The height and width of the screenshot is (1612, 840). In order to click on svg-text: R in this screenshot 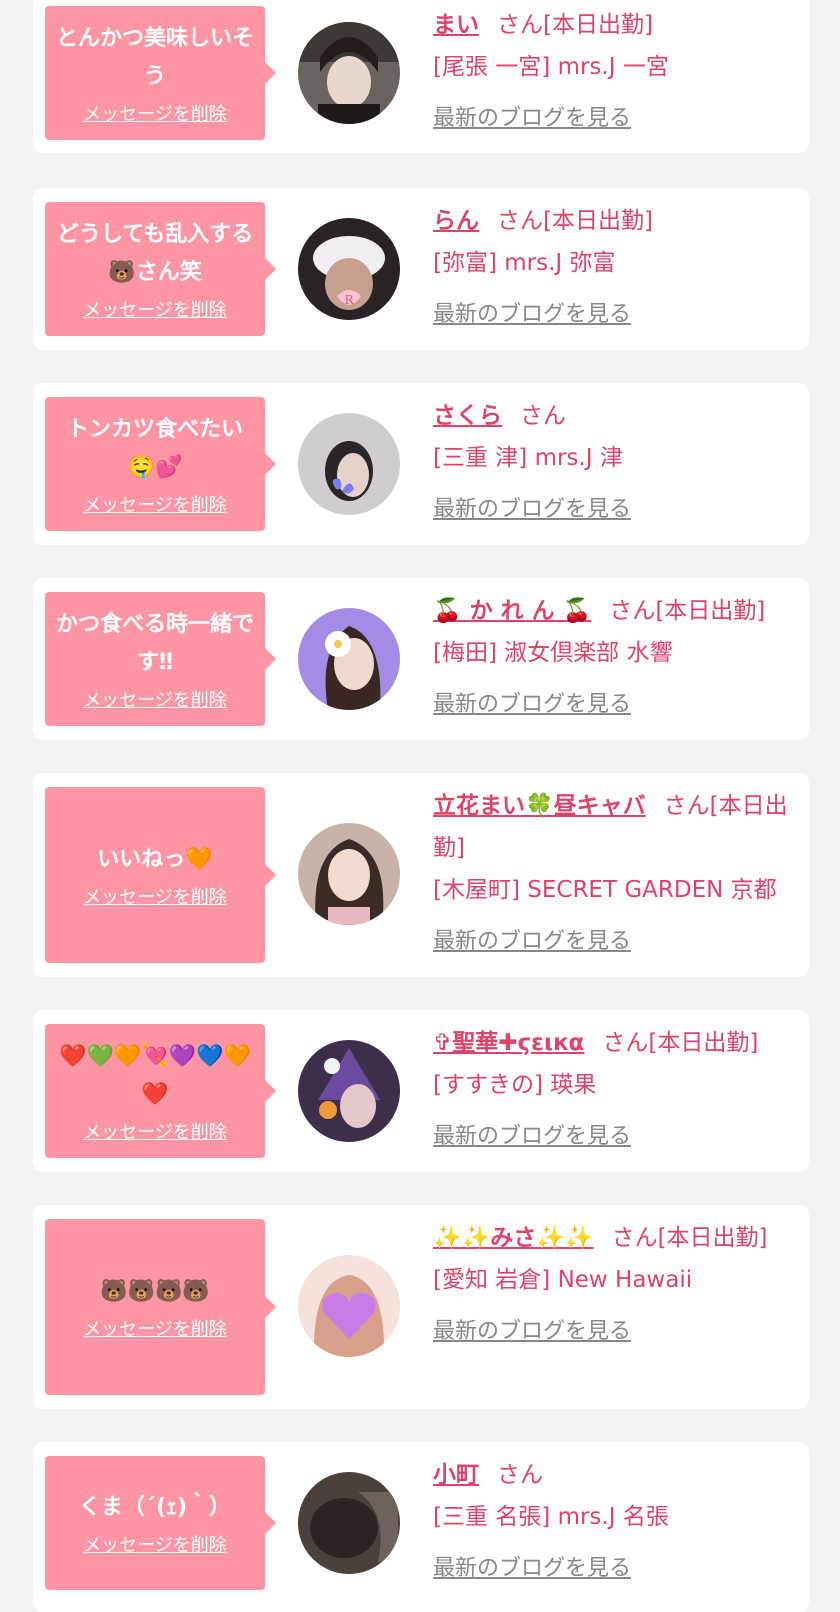, I will do `click(349, 300)`.